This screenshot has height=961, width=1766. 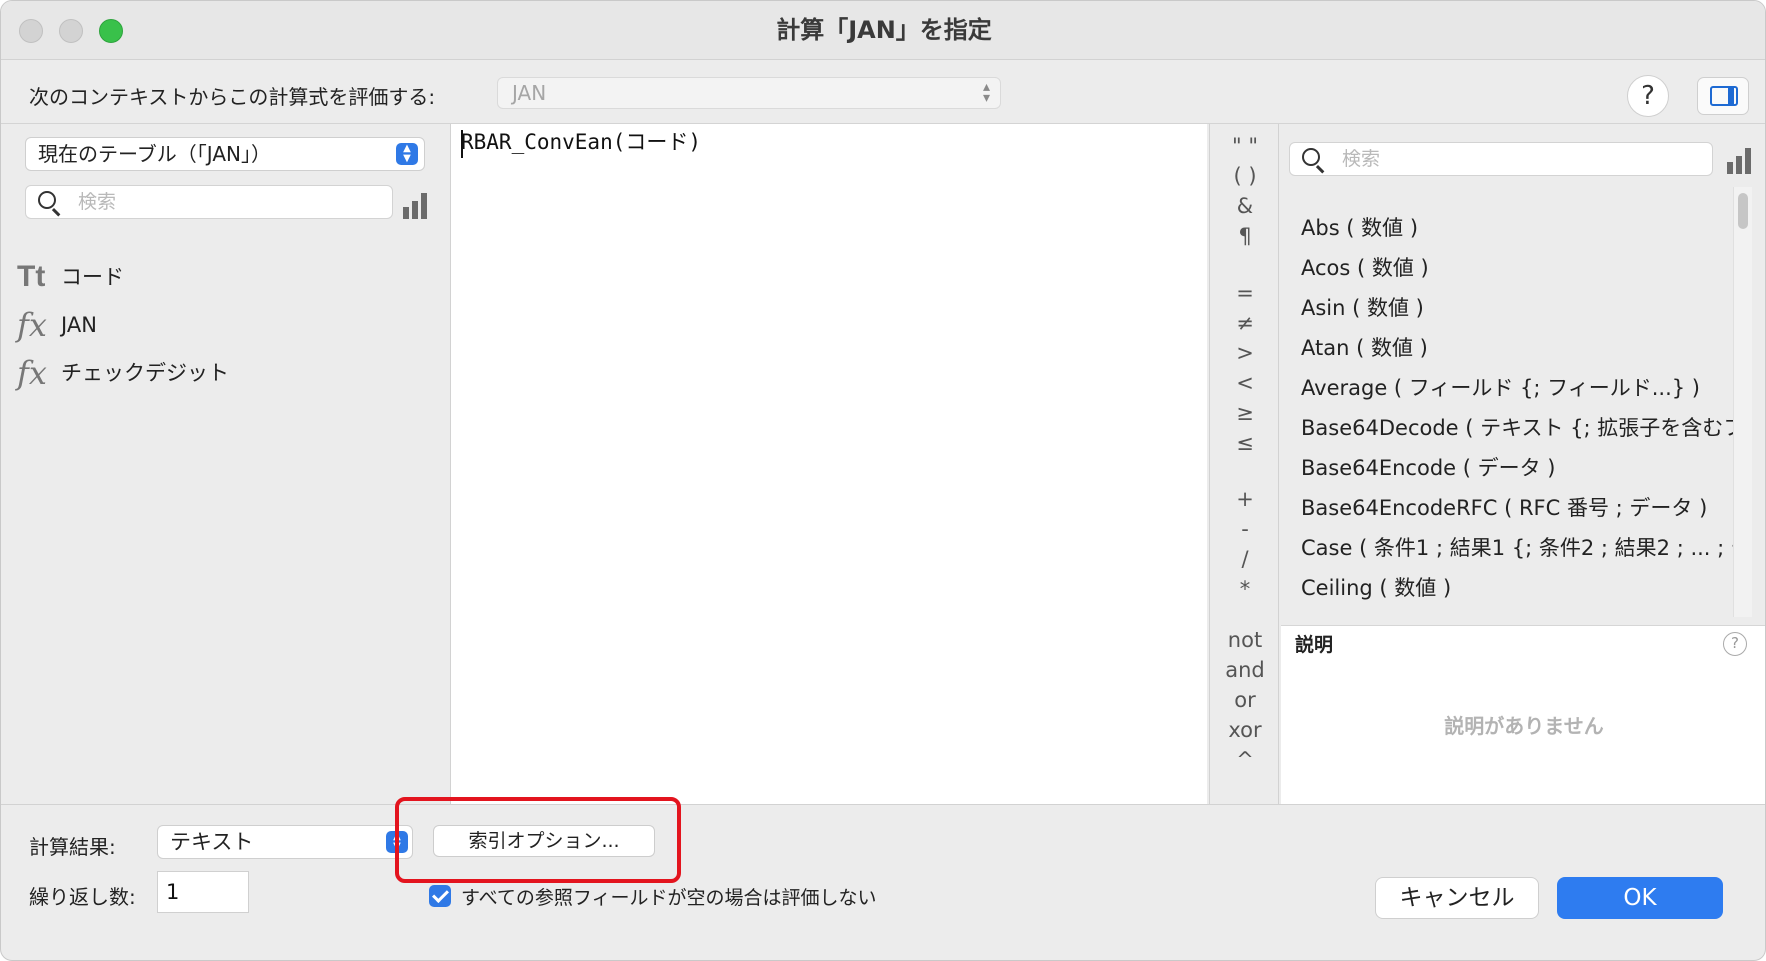 What do you see at coordinates (1743, 211) in the screenshot?
I see `scroll-thumb` at bounding box center [1743, 211].